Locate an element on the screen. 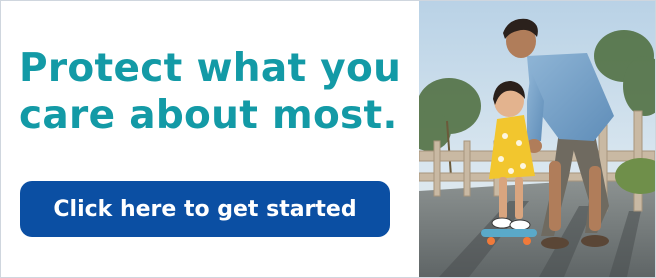 Image resolution: width=656 pixels, height=278 pixels. get-started-button: Click here to get started is located at coordinates (205, 209).